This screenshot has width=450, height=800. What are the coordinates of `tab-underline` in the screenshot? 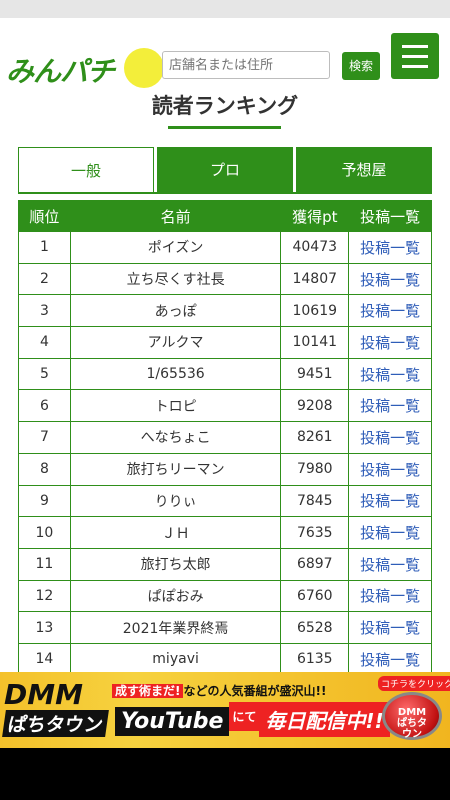 It's located at (225, 193).